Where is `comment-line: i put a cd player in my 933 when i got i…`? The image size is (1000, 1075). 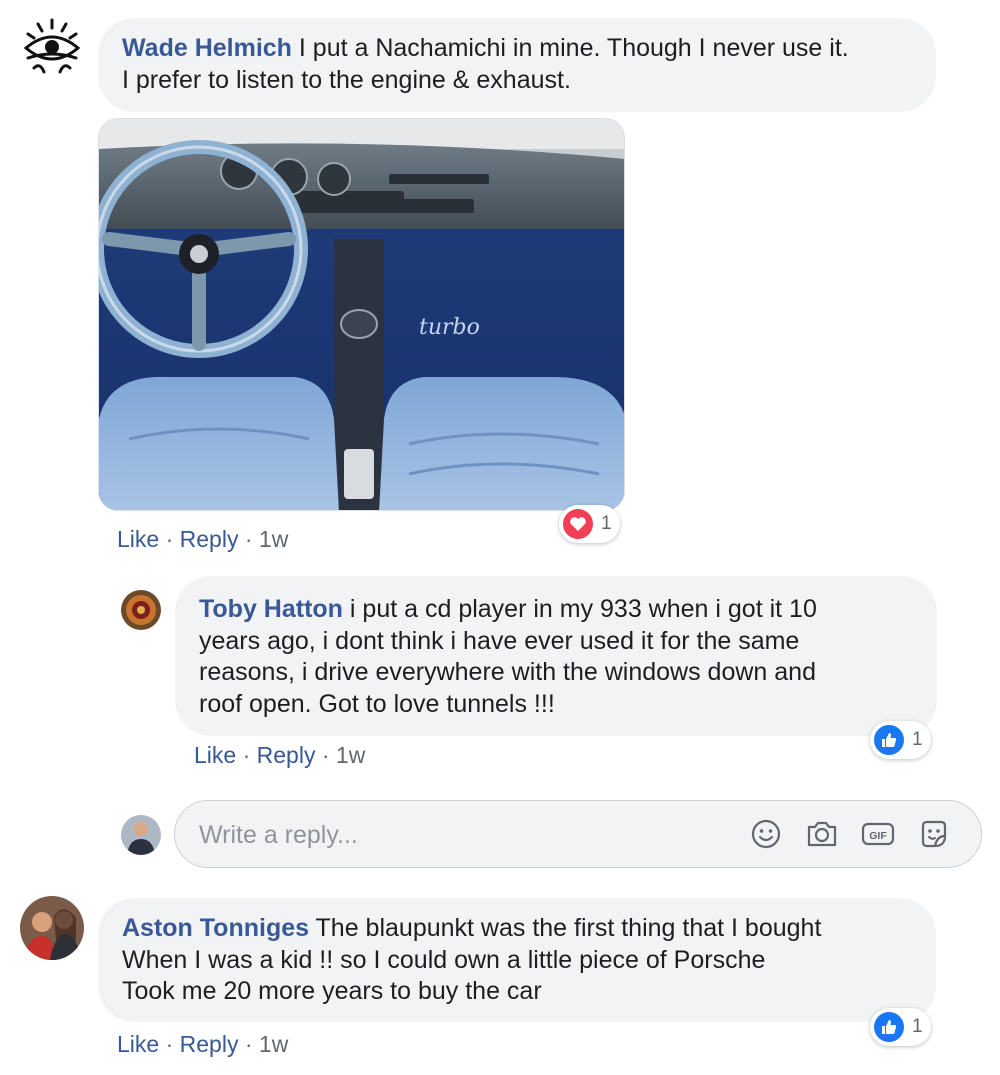 comment-line: i put a cd player in my 933 when i got i… is located at coordinates (579, 609).